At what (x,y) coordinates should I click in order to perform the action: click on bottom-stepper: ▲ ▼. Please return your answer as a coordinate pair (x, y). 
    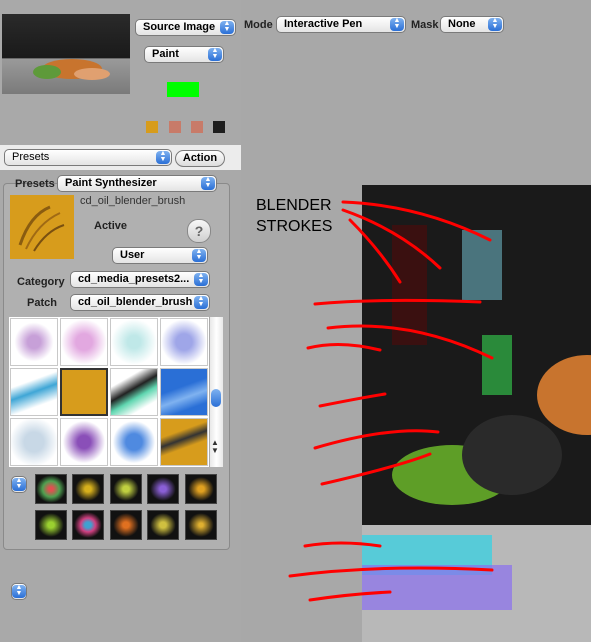
    Looking at the image, I should click on (19, 591).